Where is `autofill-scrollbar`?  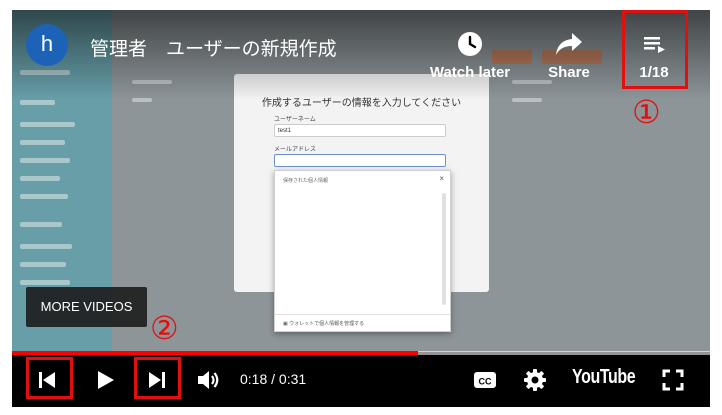
autofill-scrollbar is located at coordinates (444, 249).